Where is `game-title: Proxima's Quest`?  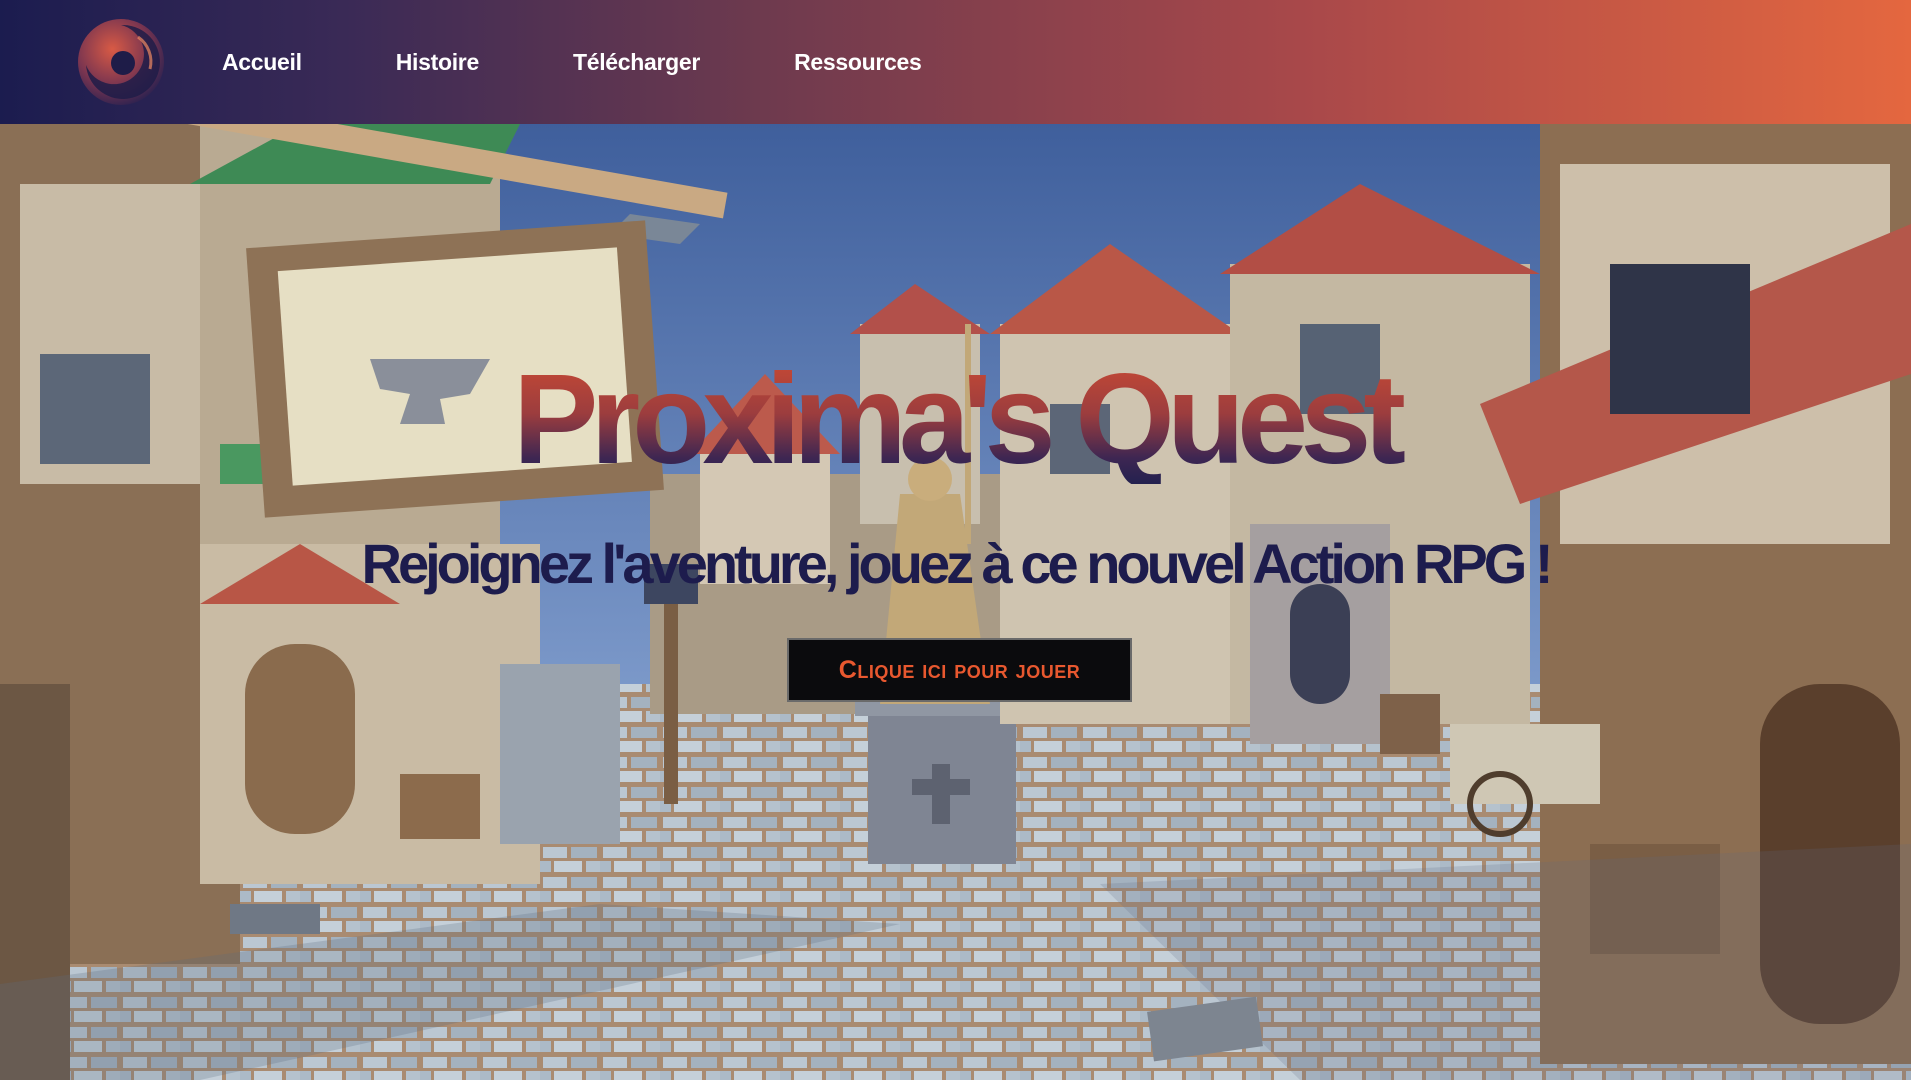 game-title: Proxima's Quest is located at coordinates (955, 420).